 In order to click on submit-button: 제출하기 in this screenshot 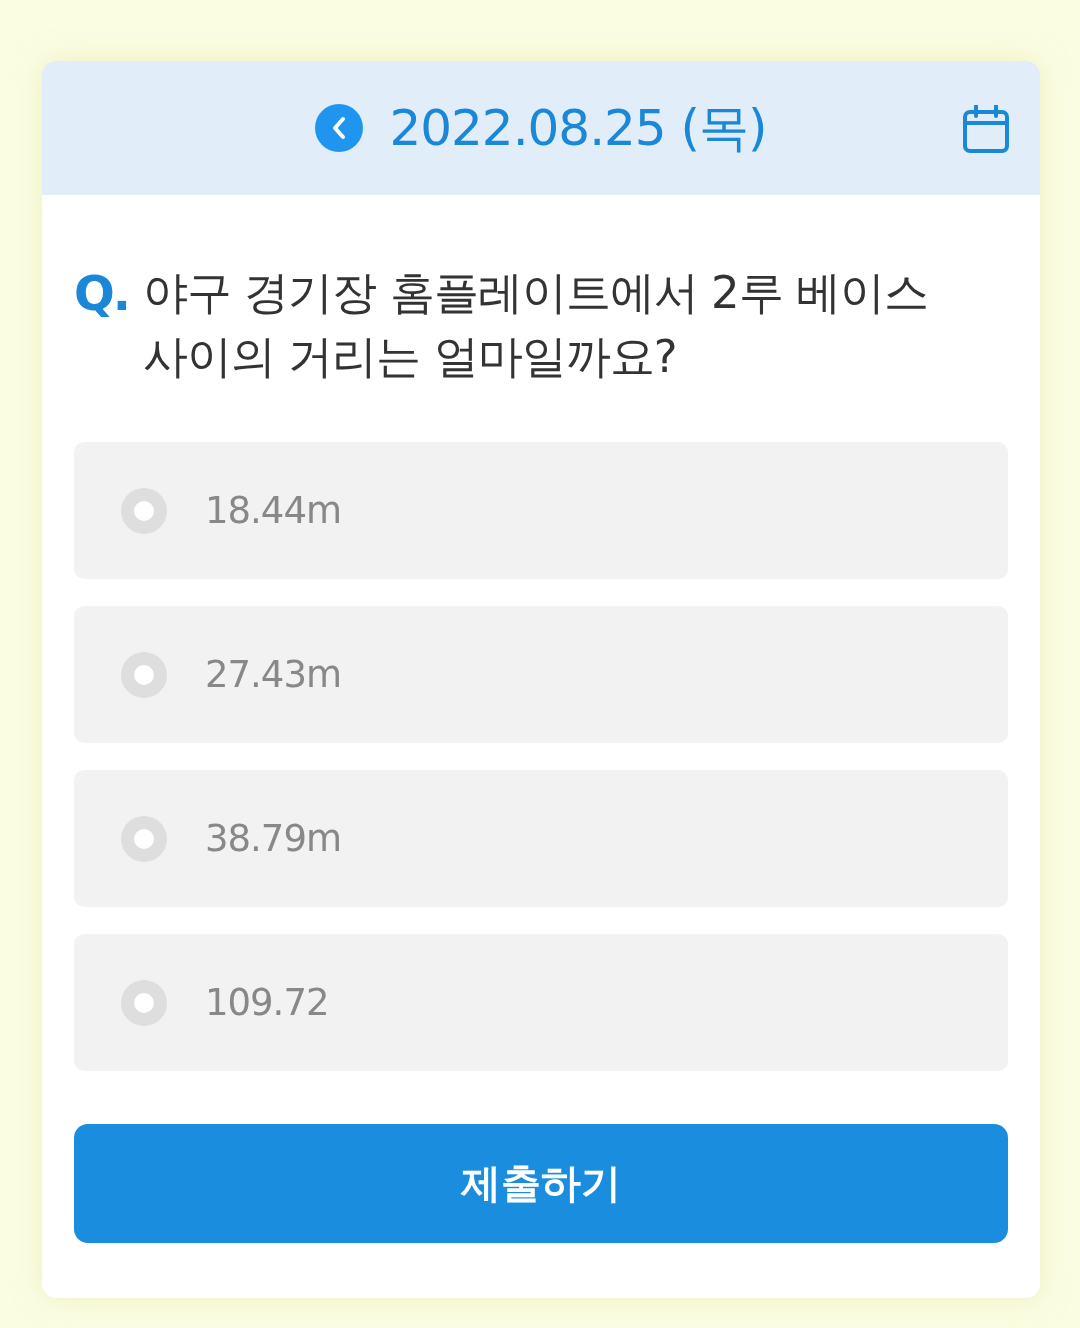, I will do `click(541, 1183)`.